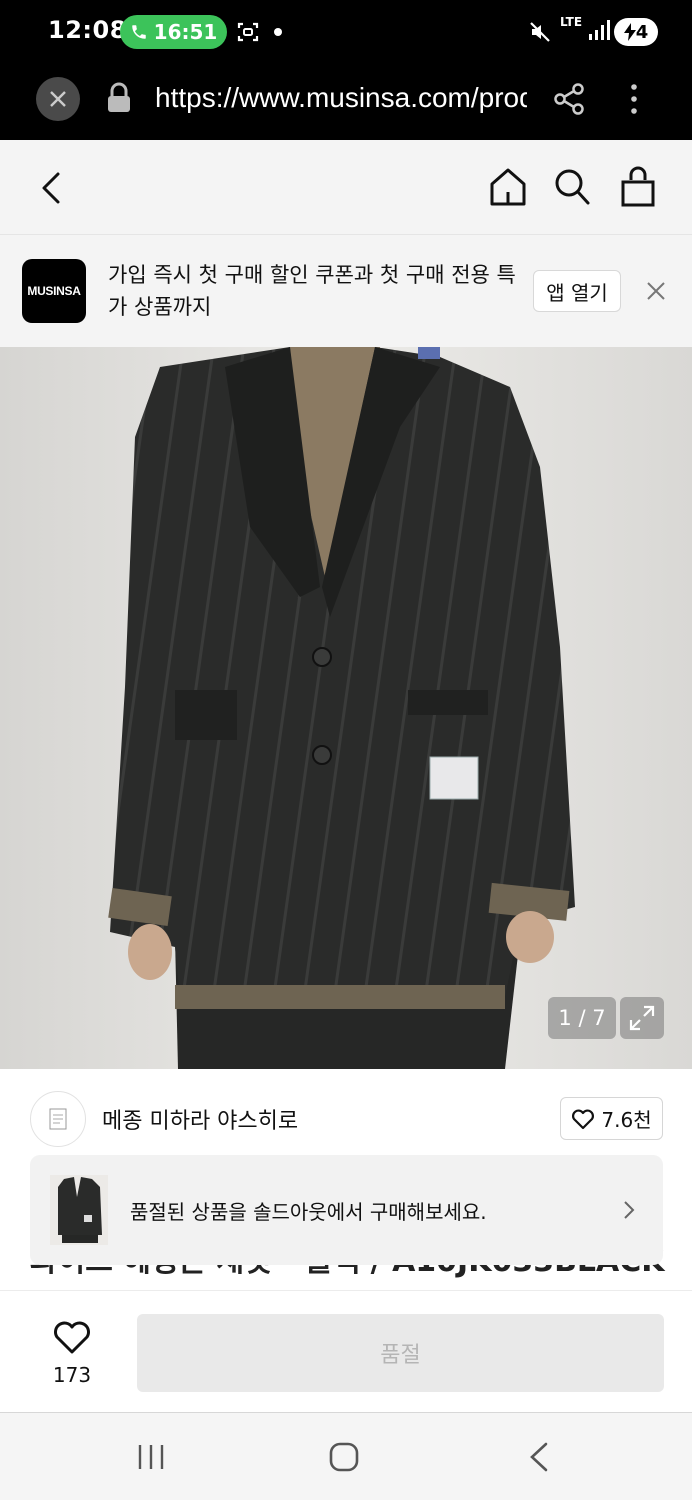  I want to click on mute-icon, so click(540, 32).